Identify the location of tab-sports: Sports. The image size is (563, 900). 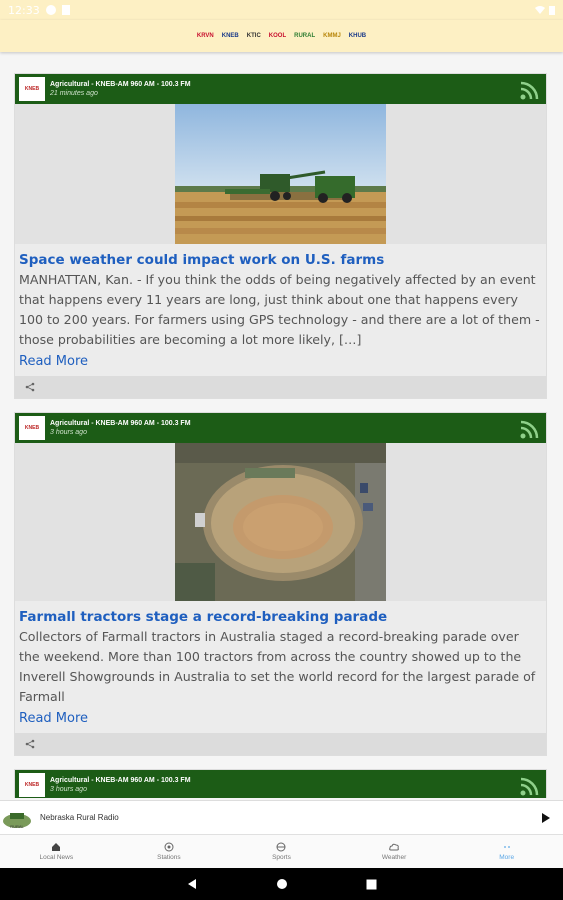
(281, 851).